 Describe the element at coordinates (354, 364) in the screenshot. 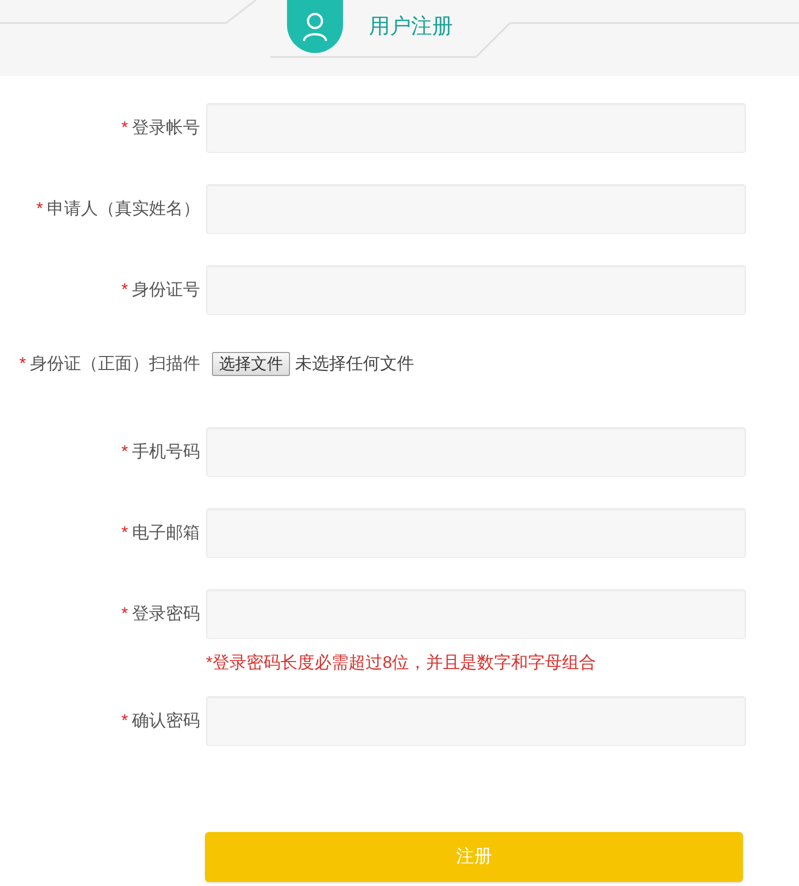

I see `file-status: 未选择任何文件` at that location.